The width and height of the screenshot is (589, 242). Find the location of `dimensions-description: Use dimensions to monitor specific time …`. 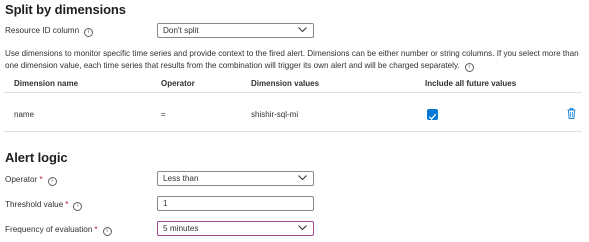

dimensions-description: Use dimensions to monitor specific time … is located at coordinates (292, 60).